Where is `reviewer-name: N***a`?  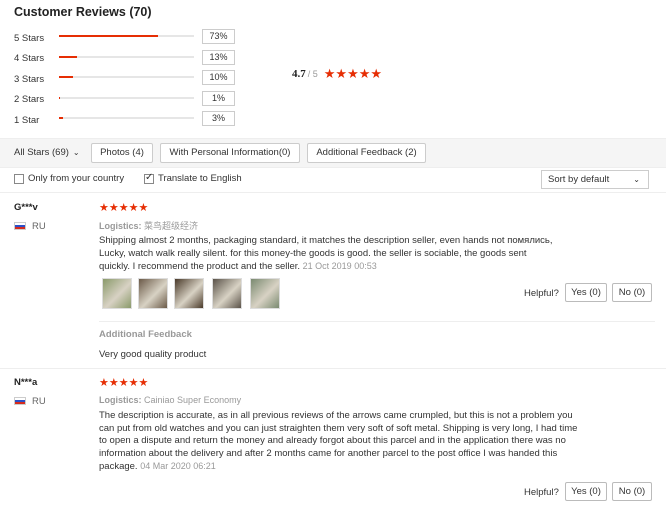 reviewer-name: N***a is located at coordinates (26, 382).